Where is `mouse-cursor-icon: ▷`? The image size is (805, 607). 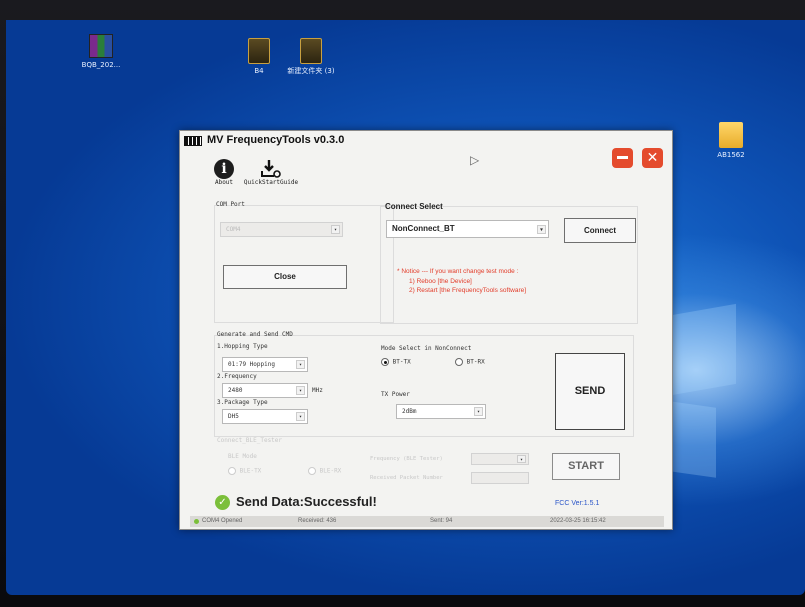 mouse-cursor-icon: ▷ is located at coordinates (475, 160).